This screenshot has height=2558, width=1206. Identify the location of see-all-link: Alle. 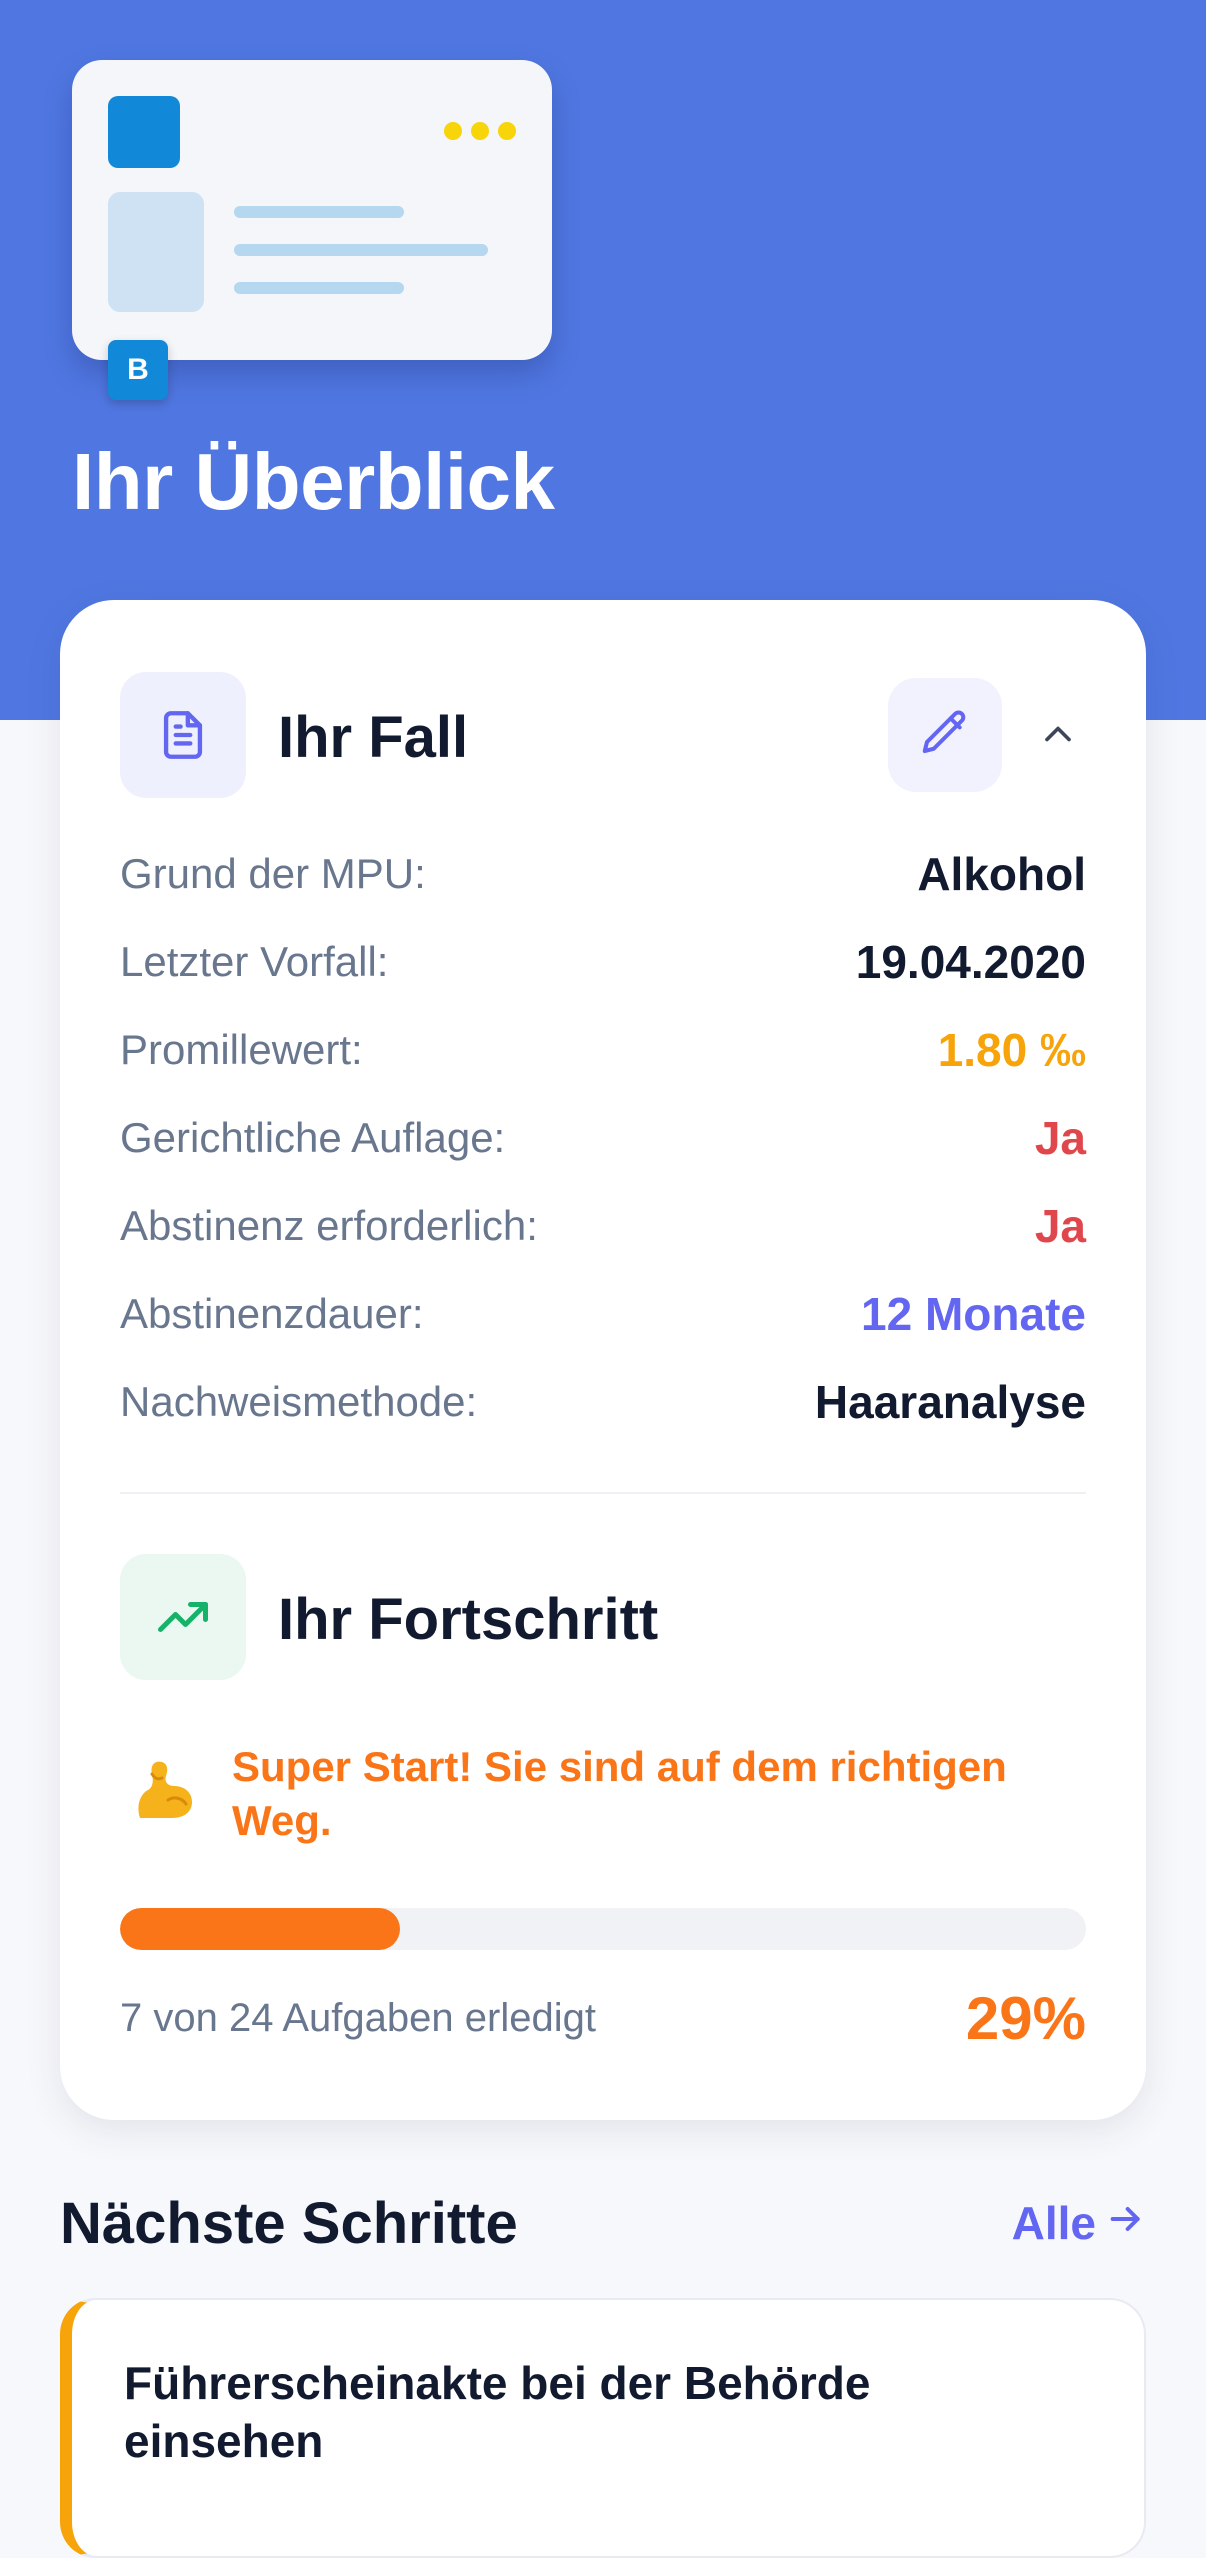
(1079, 2223).